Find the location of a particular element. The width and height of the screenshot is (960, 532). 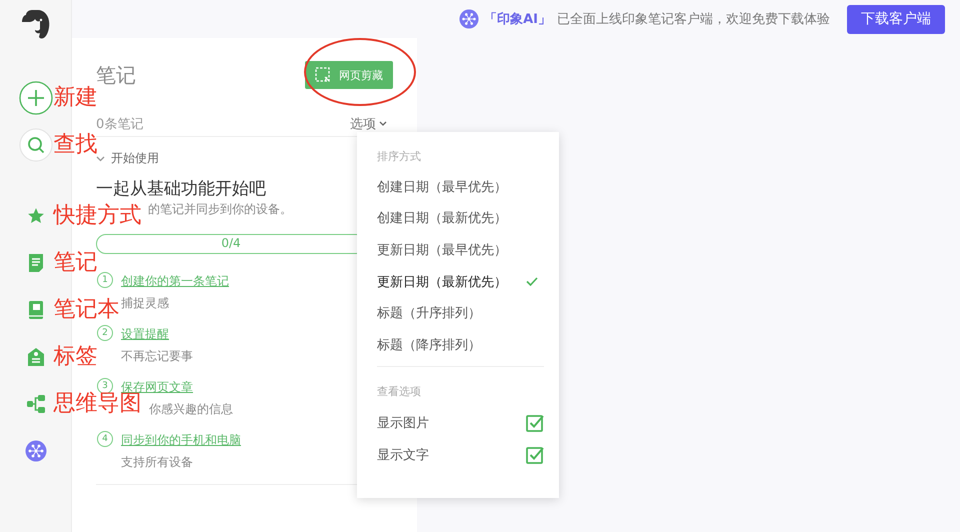

banner-message: 已全面上线印象笔记客户端，欢迎免费下载体验 is located at coordinates (693, 19).